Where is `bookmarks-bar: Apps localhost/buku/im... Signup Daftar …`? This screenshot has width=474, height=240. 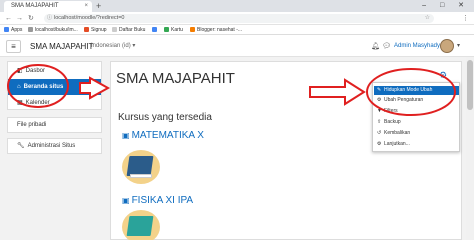
bookmarks-bar: Apps localhost/buku/im... Signup Daftar … is located at coordinates (237, 30).